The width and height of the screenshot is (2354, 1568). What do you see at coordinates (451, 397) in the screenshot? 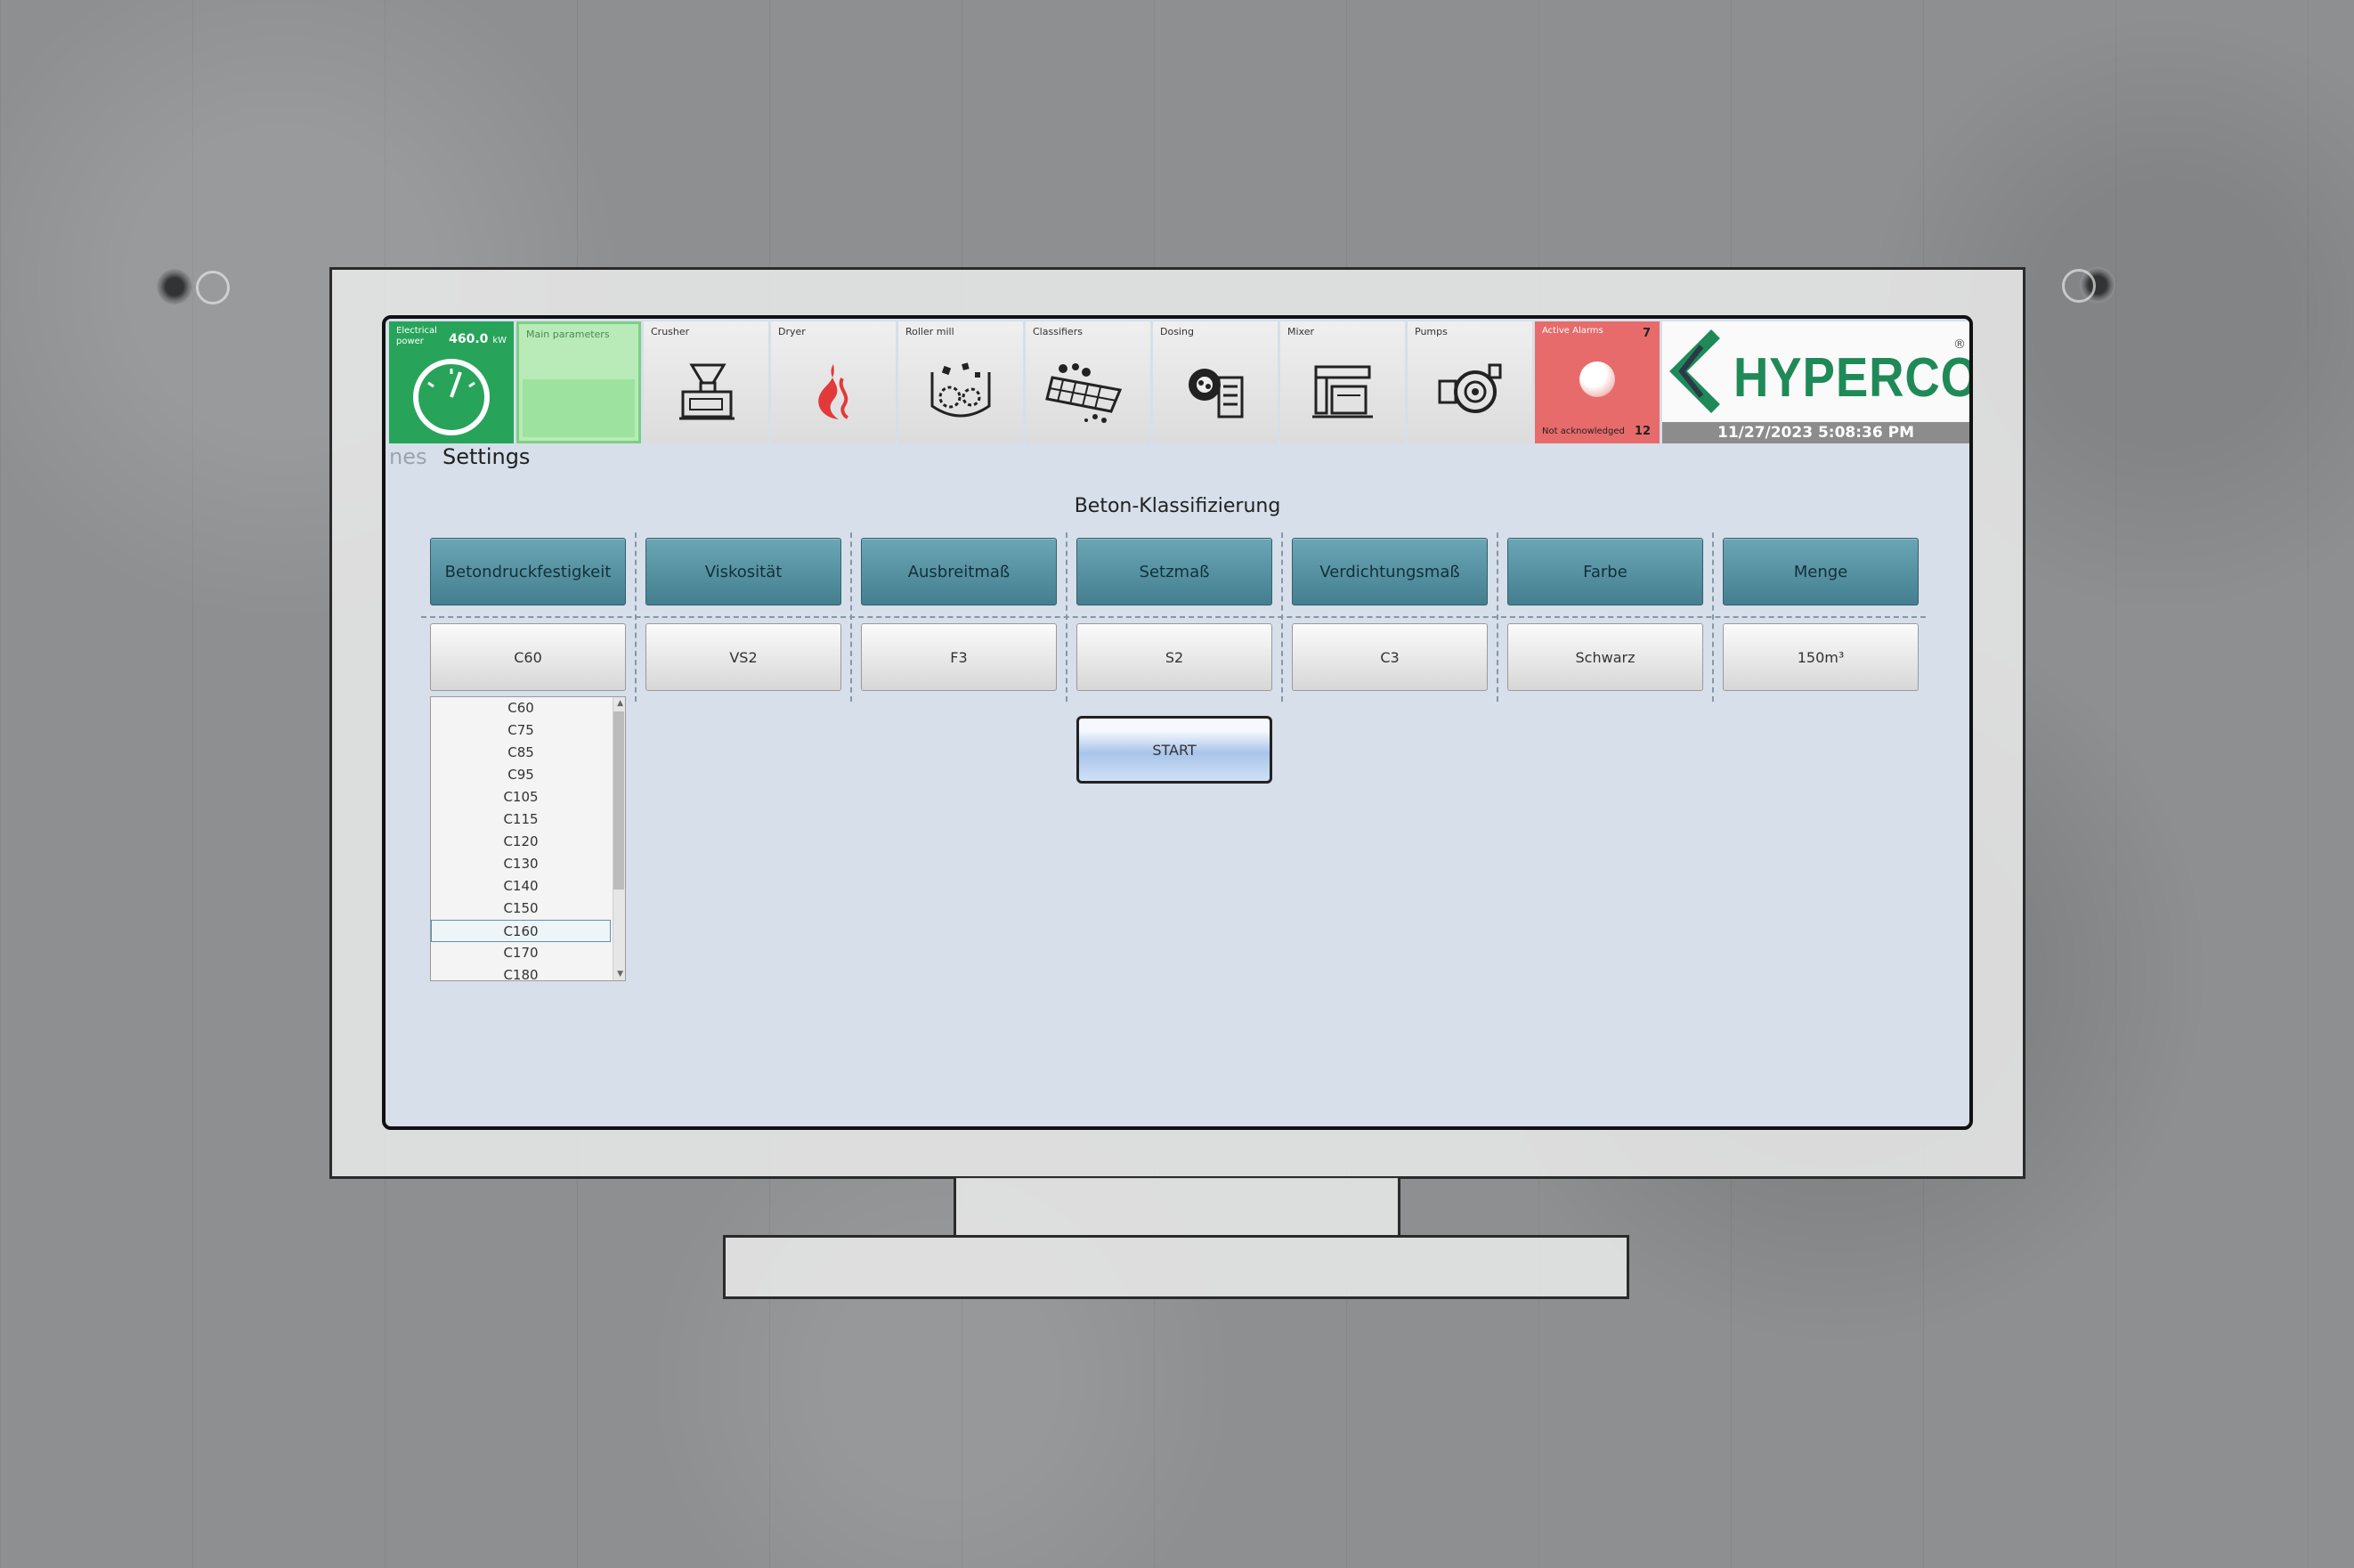
I see `gauge-icon` at bounding box center [451, 397].